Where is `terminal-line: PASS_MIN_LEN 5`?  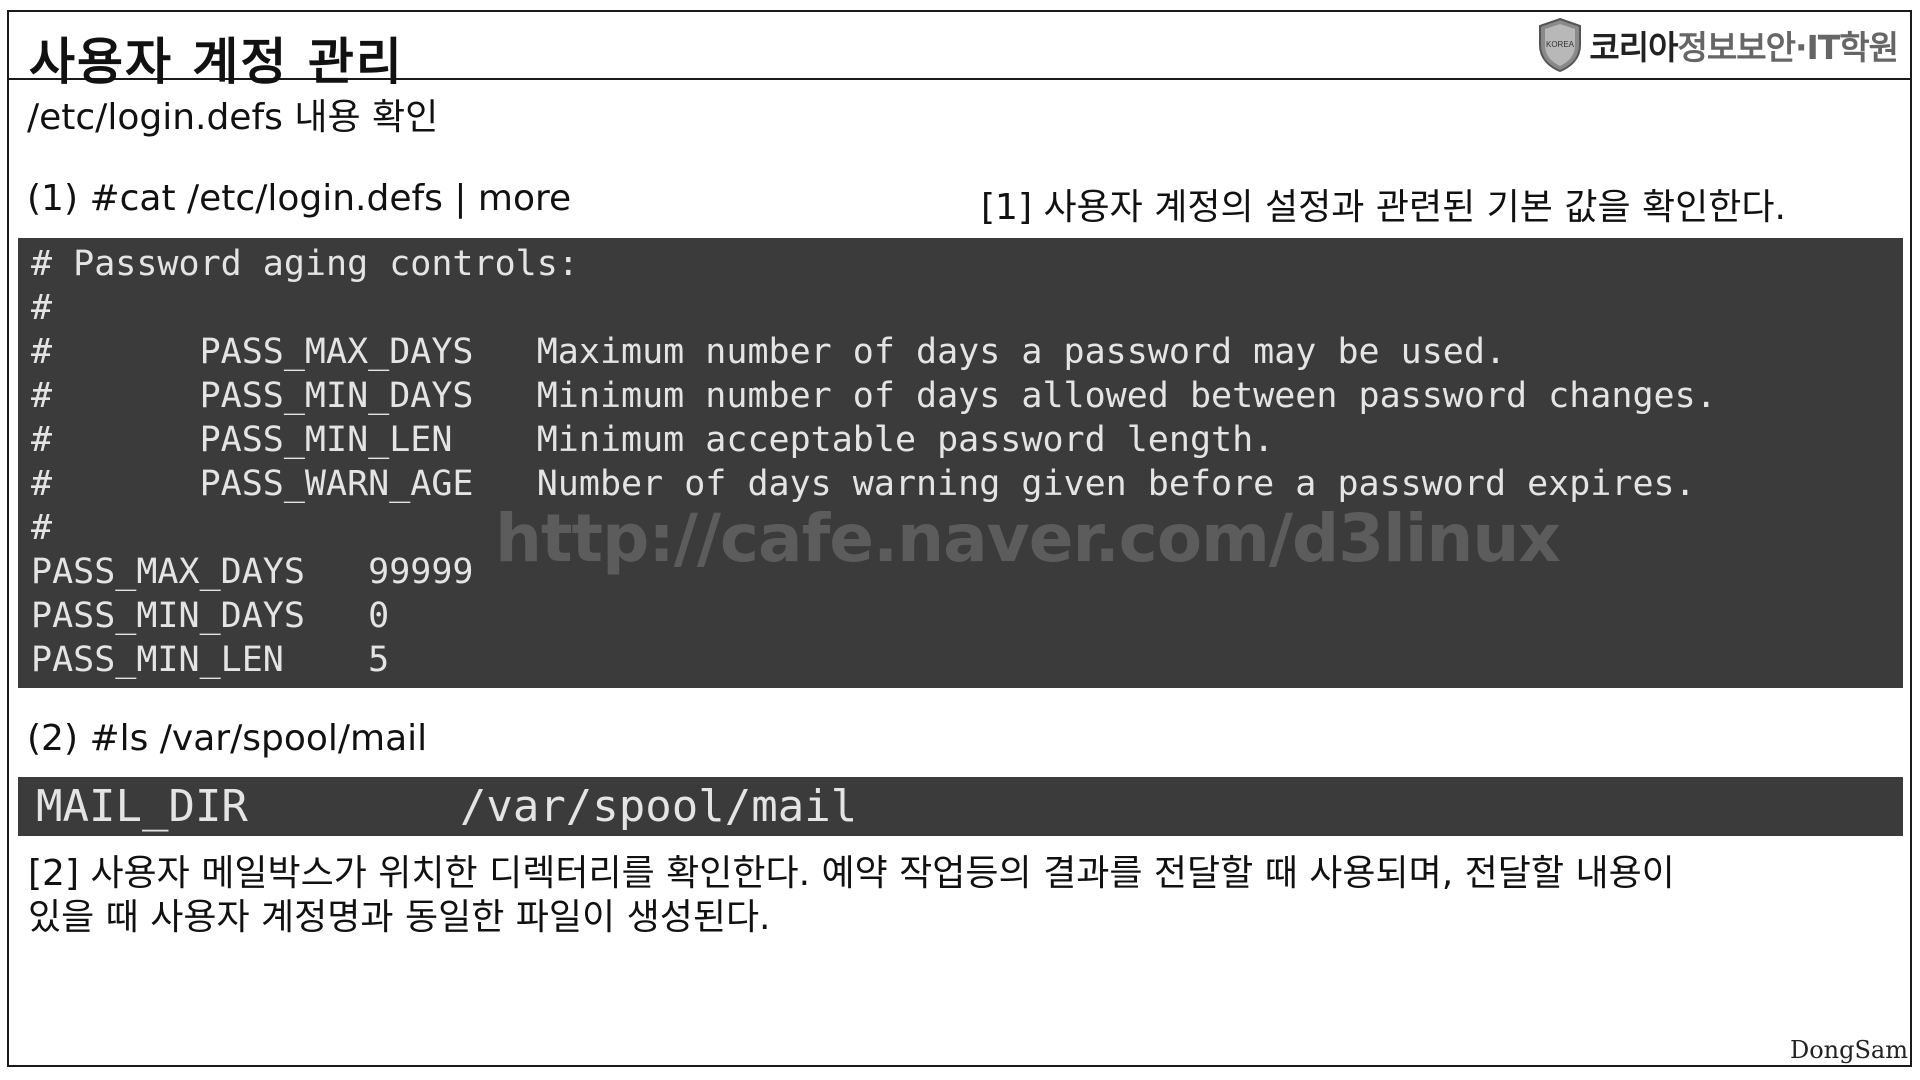
terminal-line: PASS_MIN_LEN 5 is located at coordinates (210, 660).